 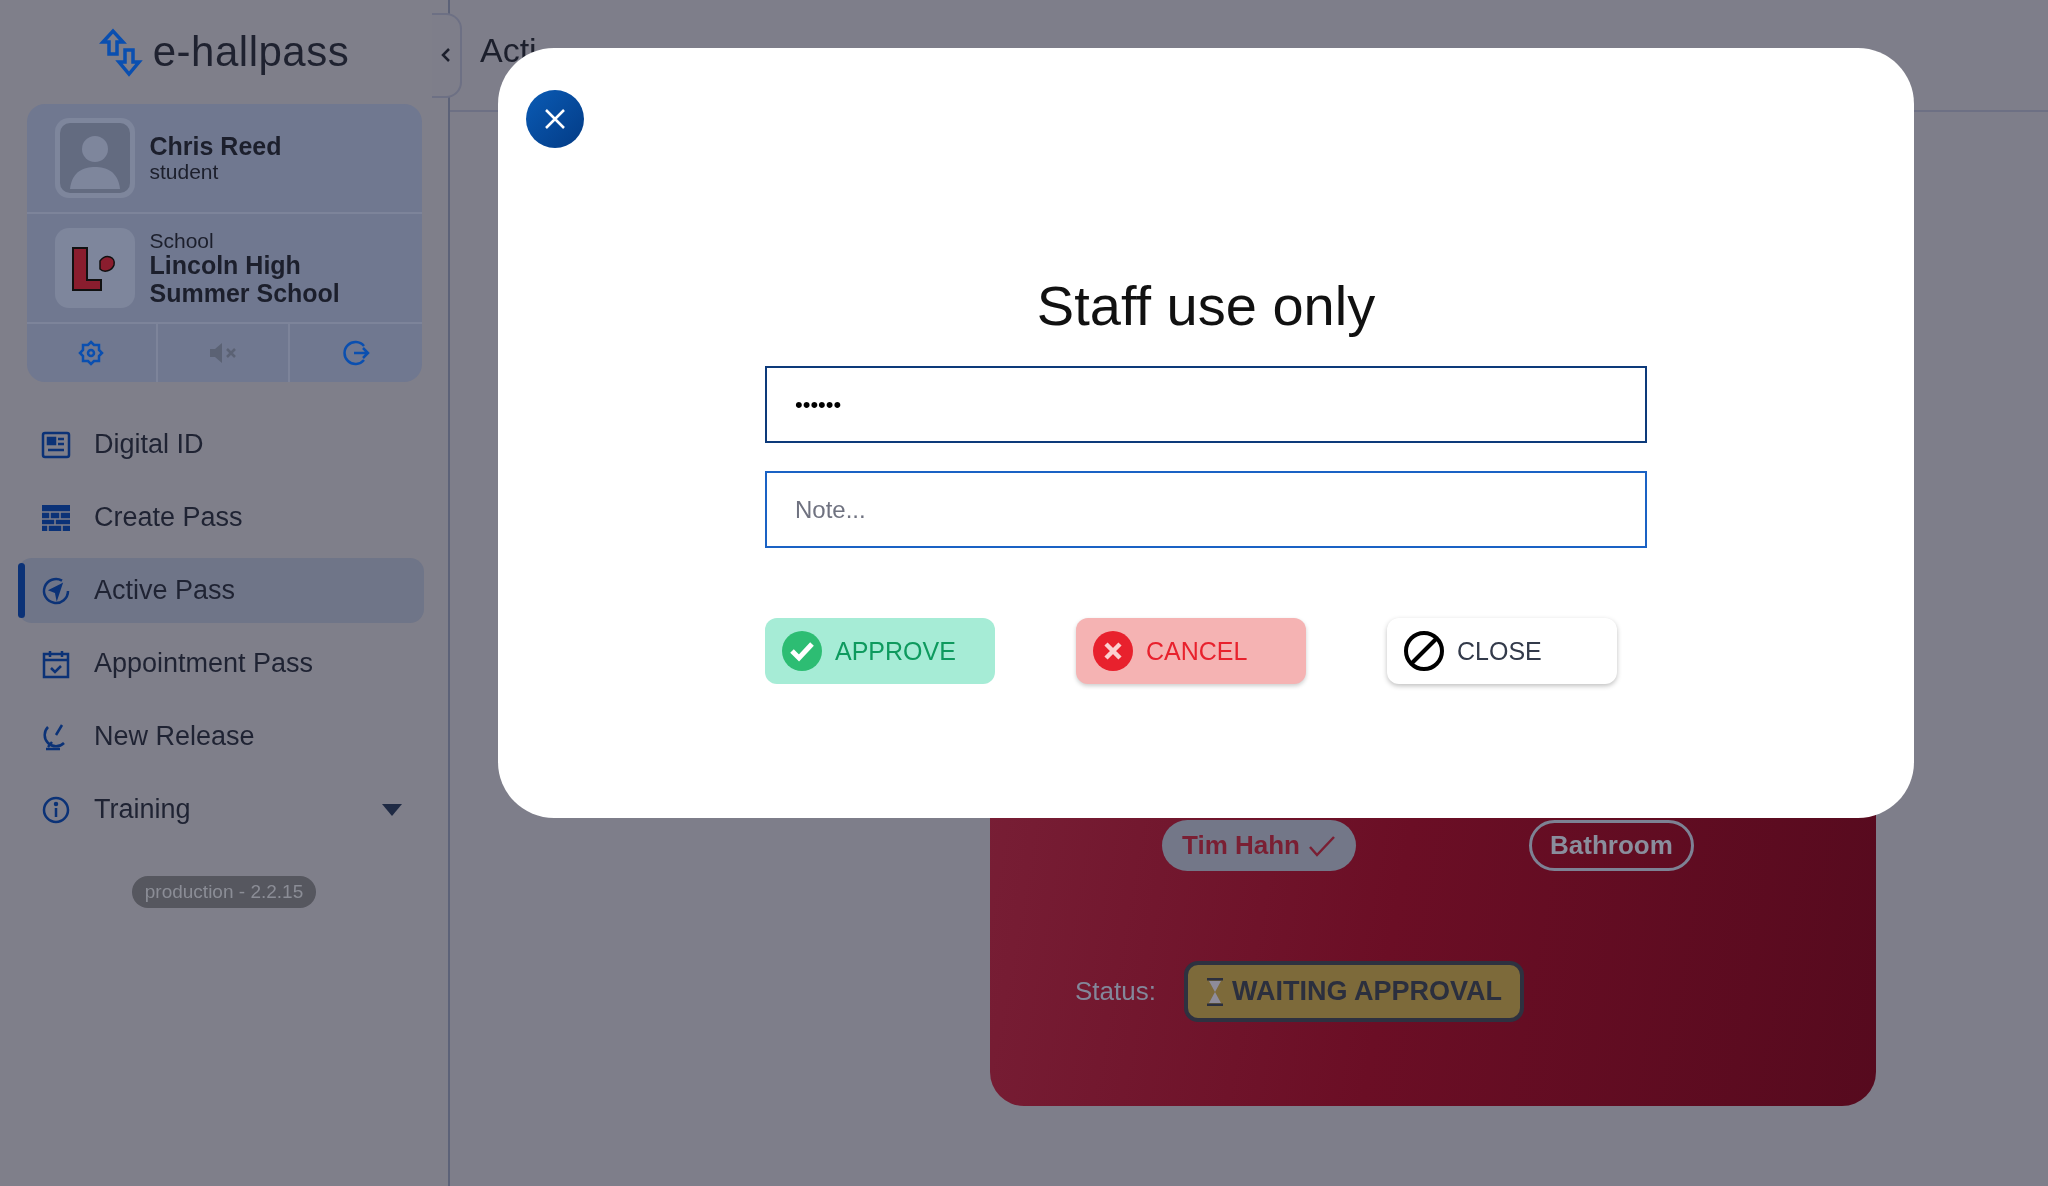 I want to click on caret-icon, so click(x=392, y=809).